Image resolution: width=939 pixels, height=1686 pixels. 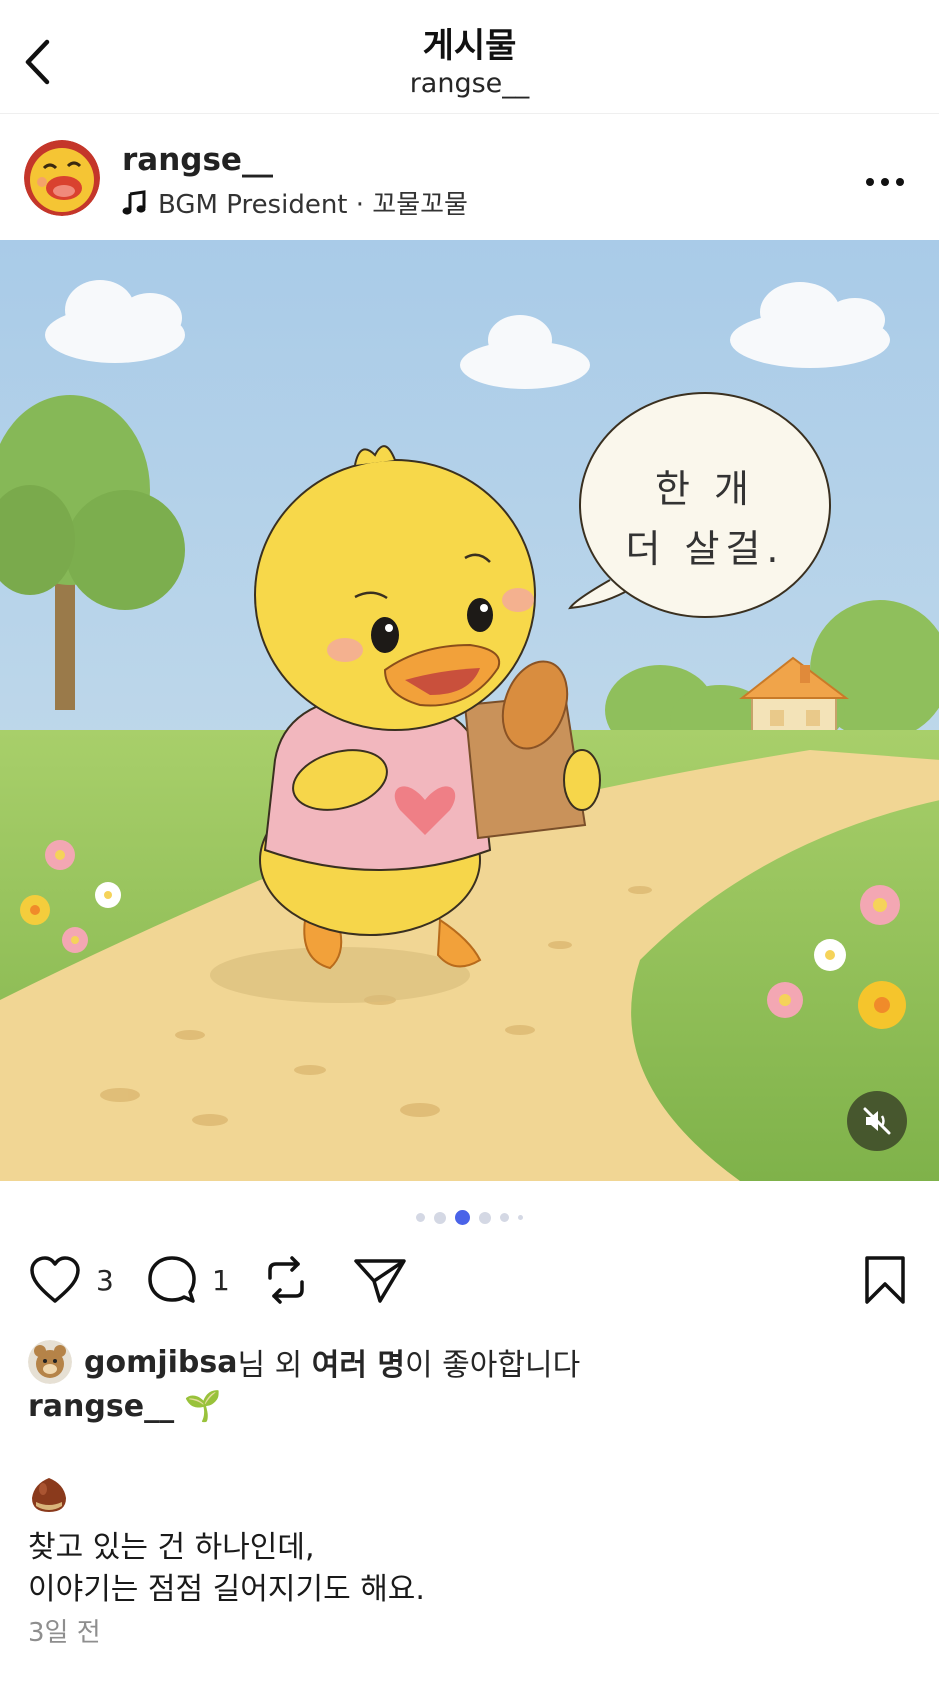 What do you see at coordinates (705, 489) in the screenshot?
I see `speech-line-1: 한 개` at bounding box center [705, 489].